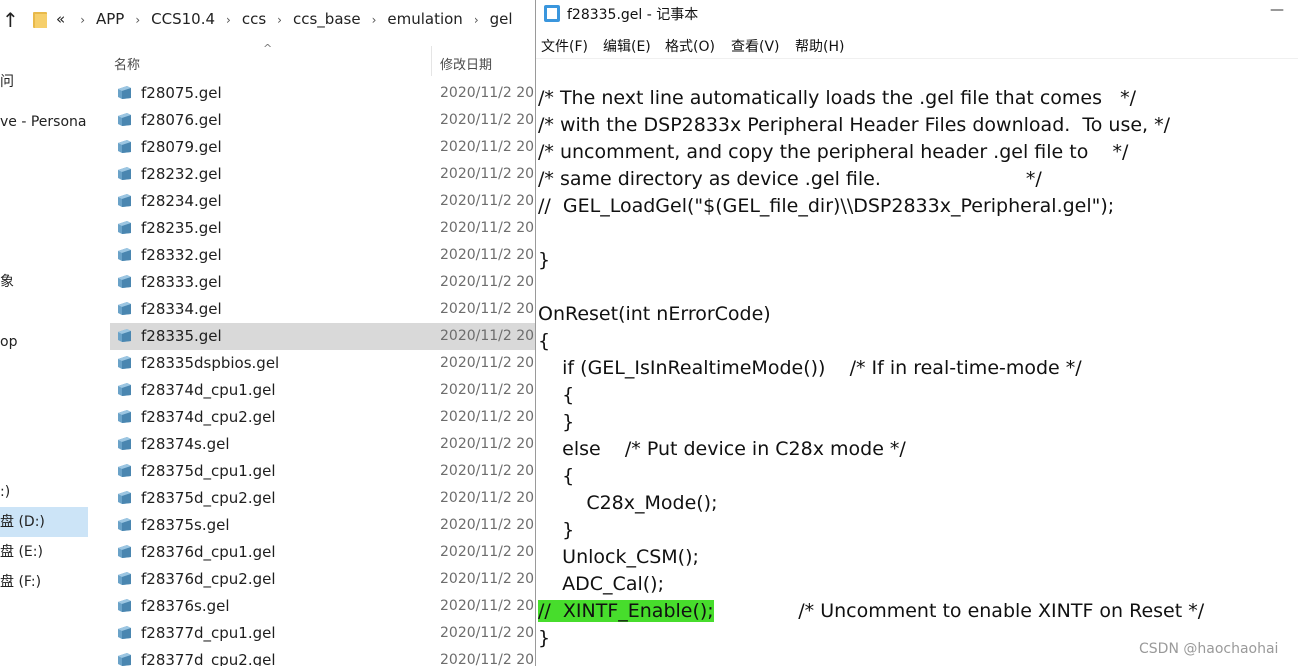 The height and width of the screenshot is (667, 1298). Describe the element at coordinates (323, 59) in the screenshot. I see `column-header: ^ 名称 修改日期` at that location.